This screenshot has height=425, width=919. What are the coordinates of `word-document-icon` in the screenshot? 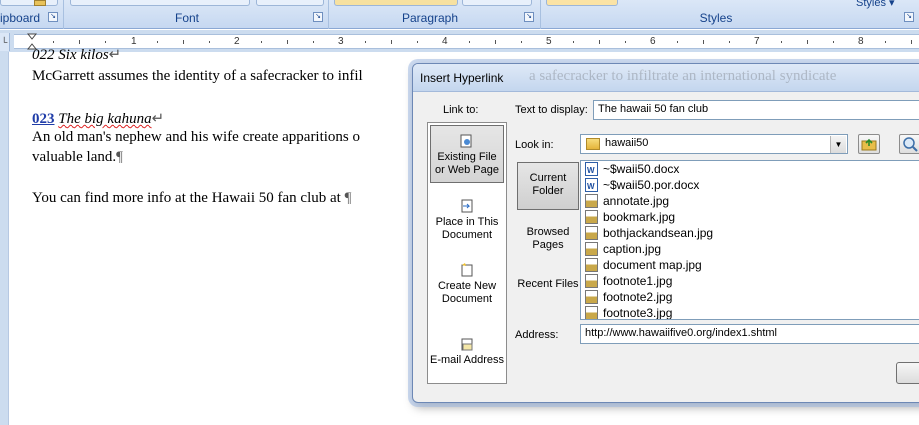 It's located at (591, 186).